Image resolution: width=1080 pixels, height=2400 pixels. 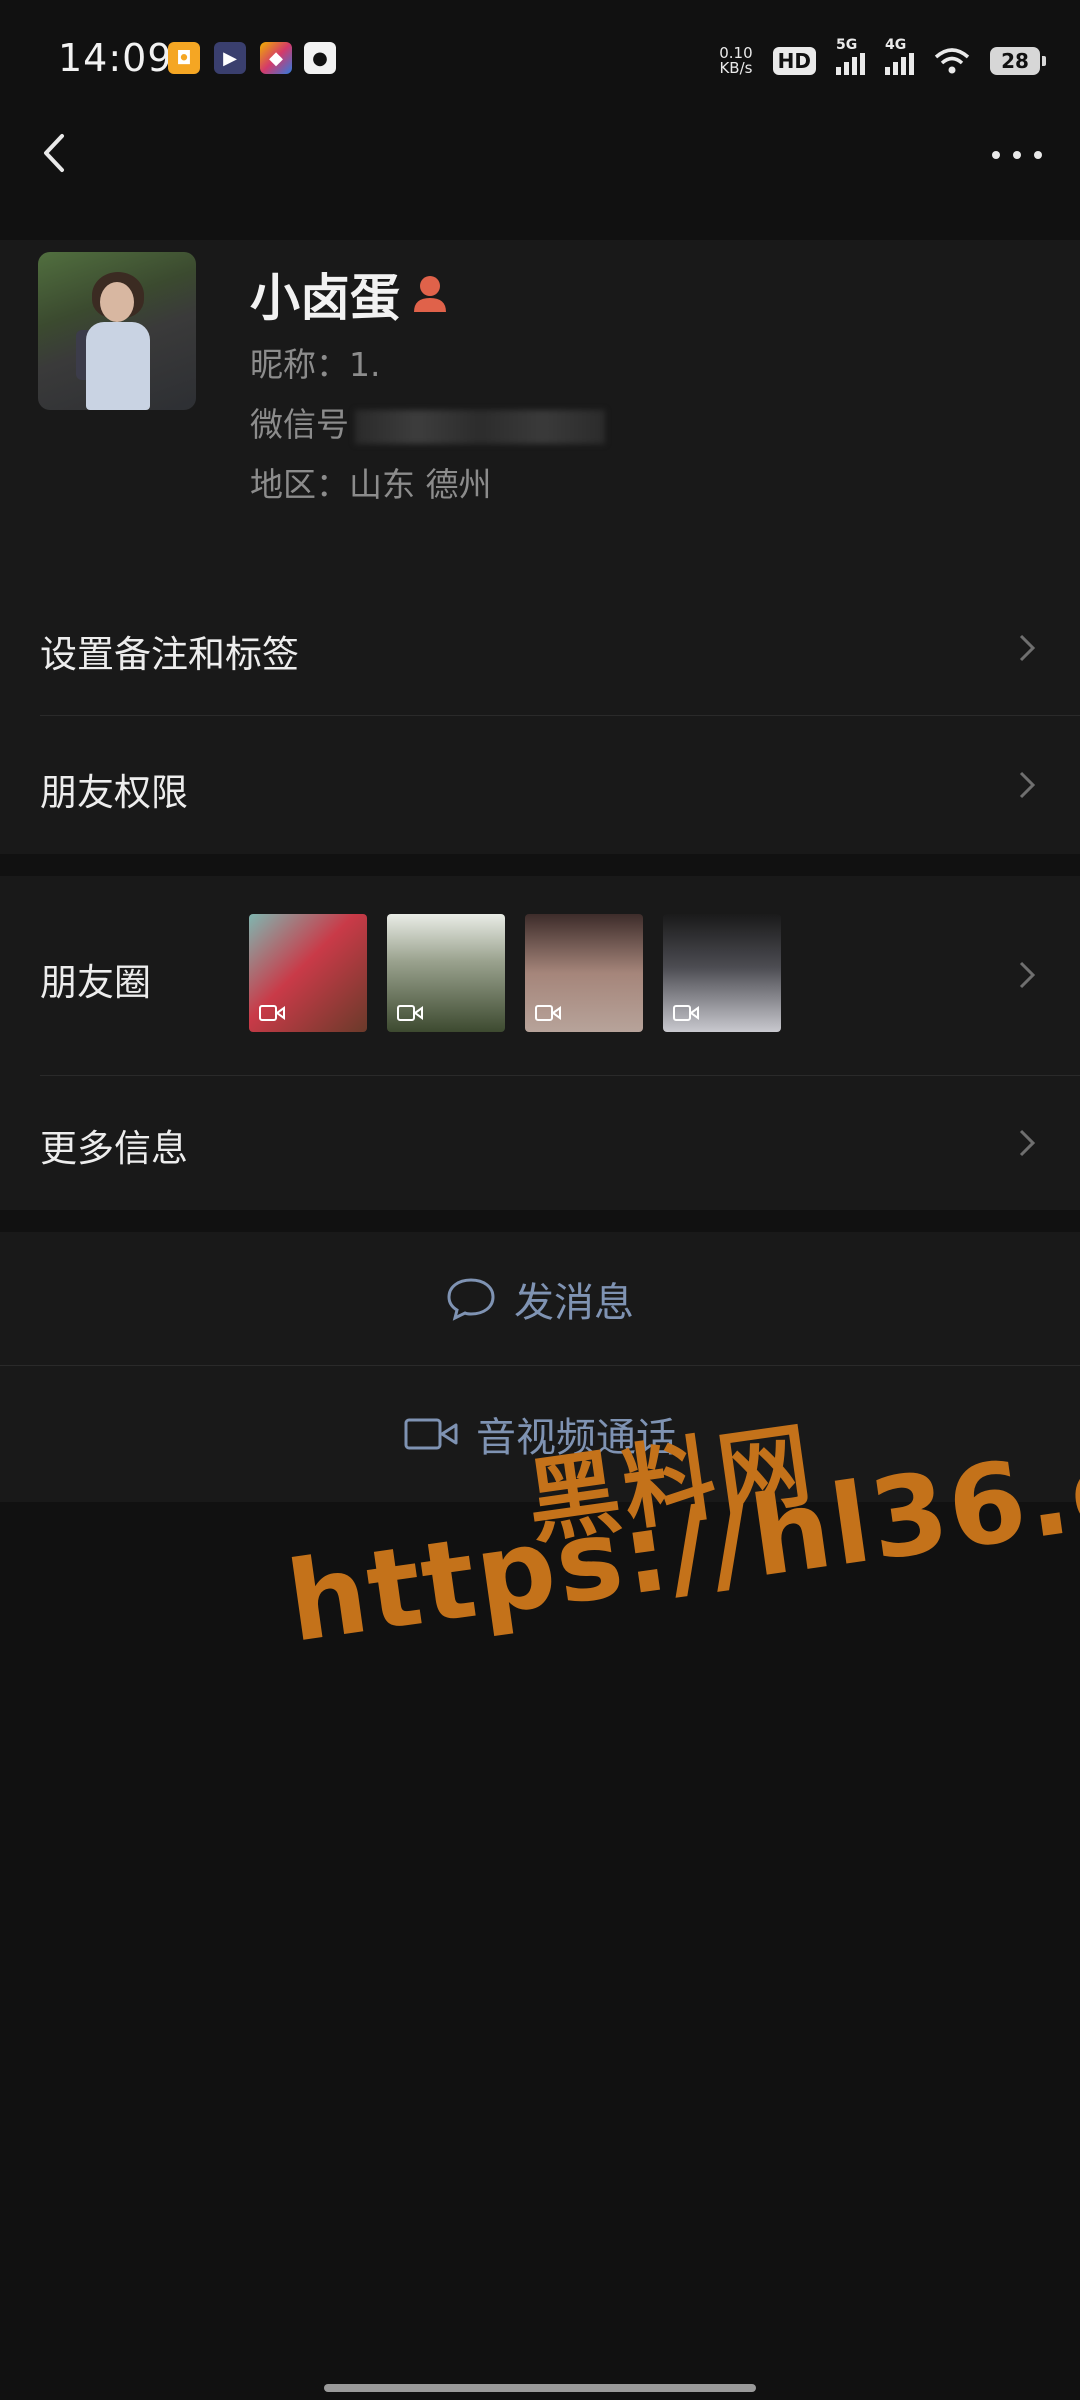 I want to click on wechat-id-label: 微信号, so click(x=299, y=424).